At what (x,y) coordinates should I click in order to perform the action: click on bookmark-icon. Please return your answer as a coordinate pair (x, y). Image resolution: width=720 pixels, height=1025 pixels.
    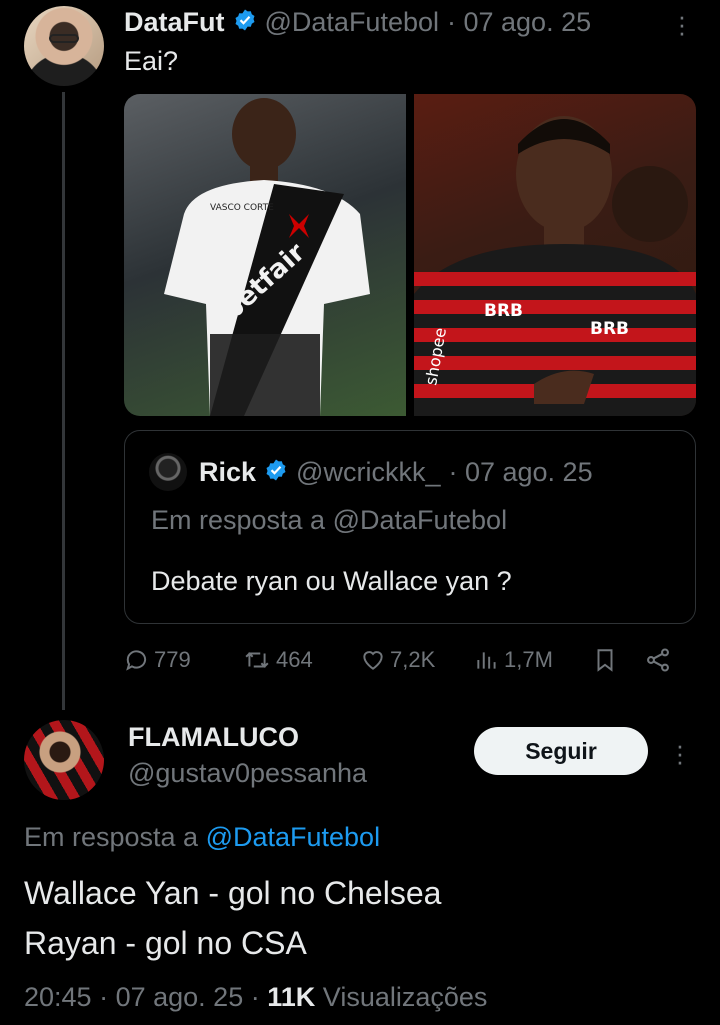
    Looking at the image, I should click on (605, 660).